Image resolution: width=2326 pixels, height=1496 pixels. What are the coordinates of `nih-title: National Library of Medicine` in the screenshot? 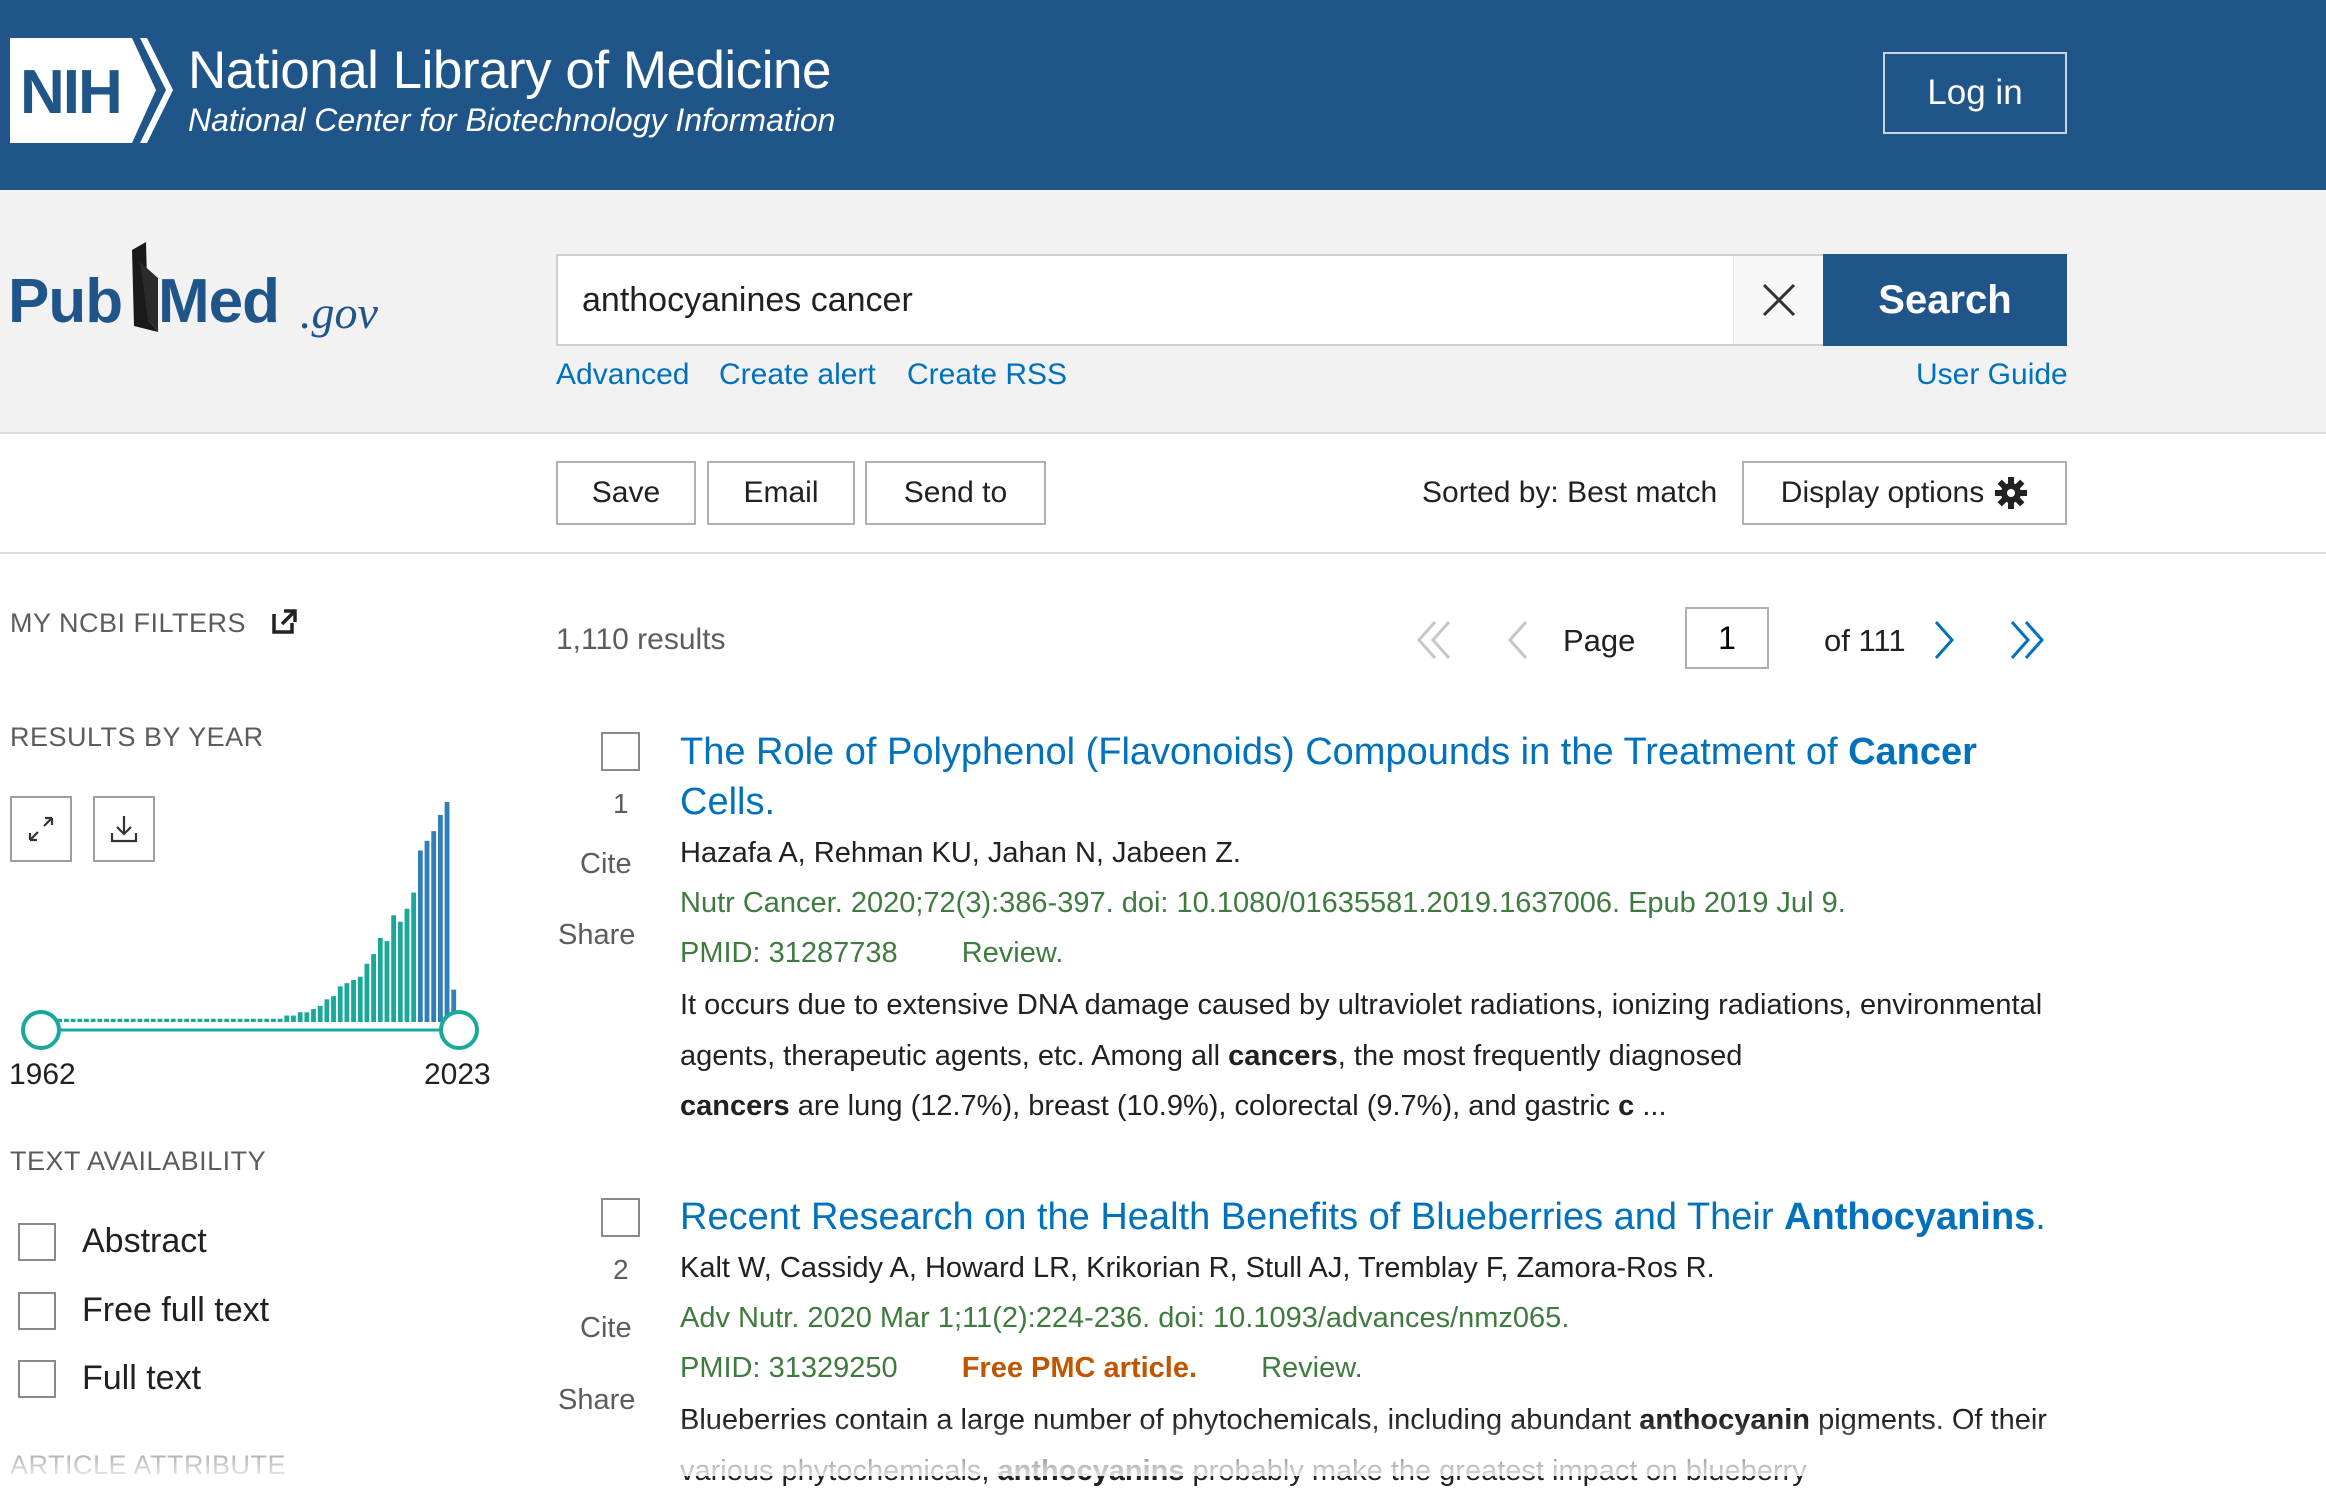 It's located at (509, 70).